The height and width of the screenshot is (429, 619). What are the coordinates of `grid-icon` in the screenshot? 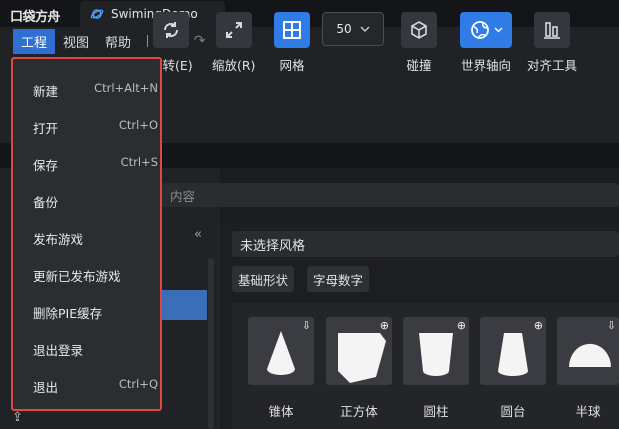 It's located at (292, 30).